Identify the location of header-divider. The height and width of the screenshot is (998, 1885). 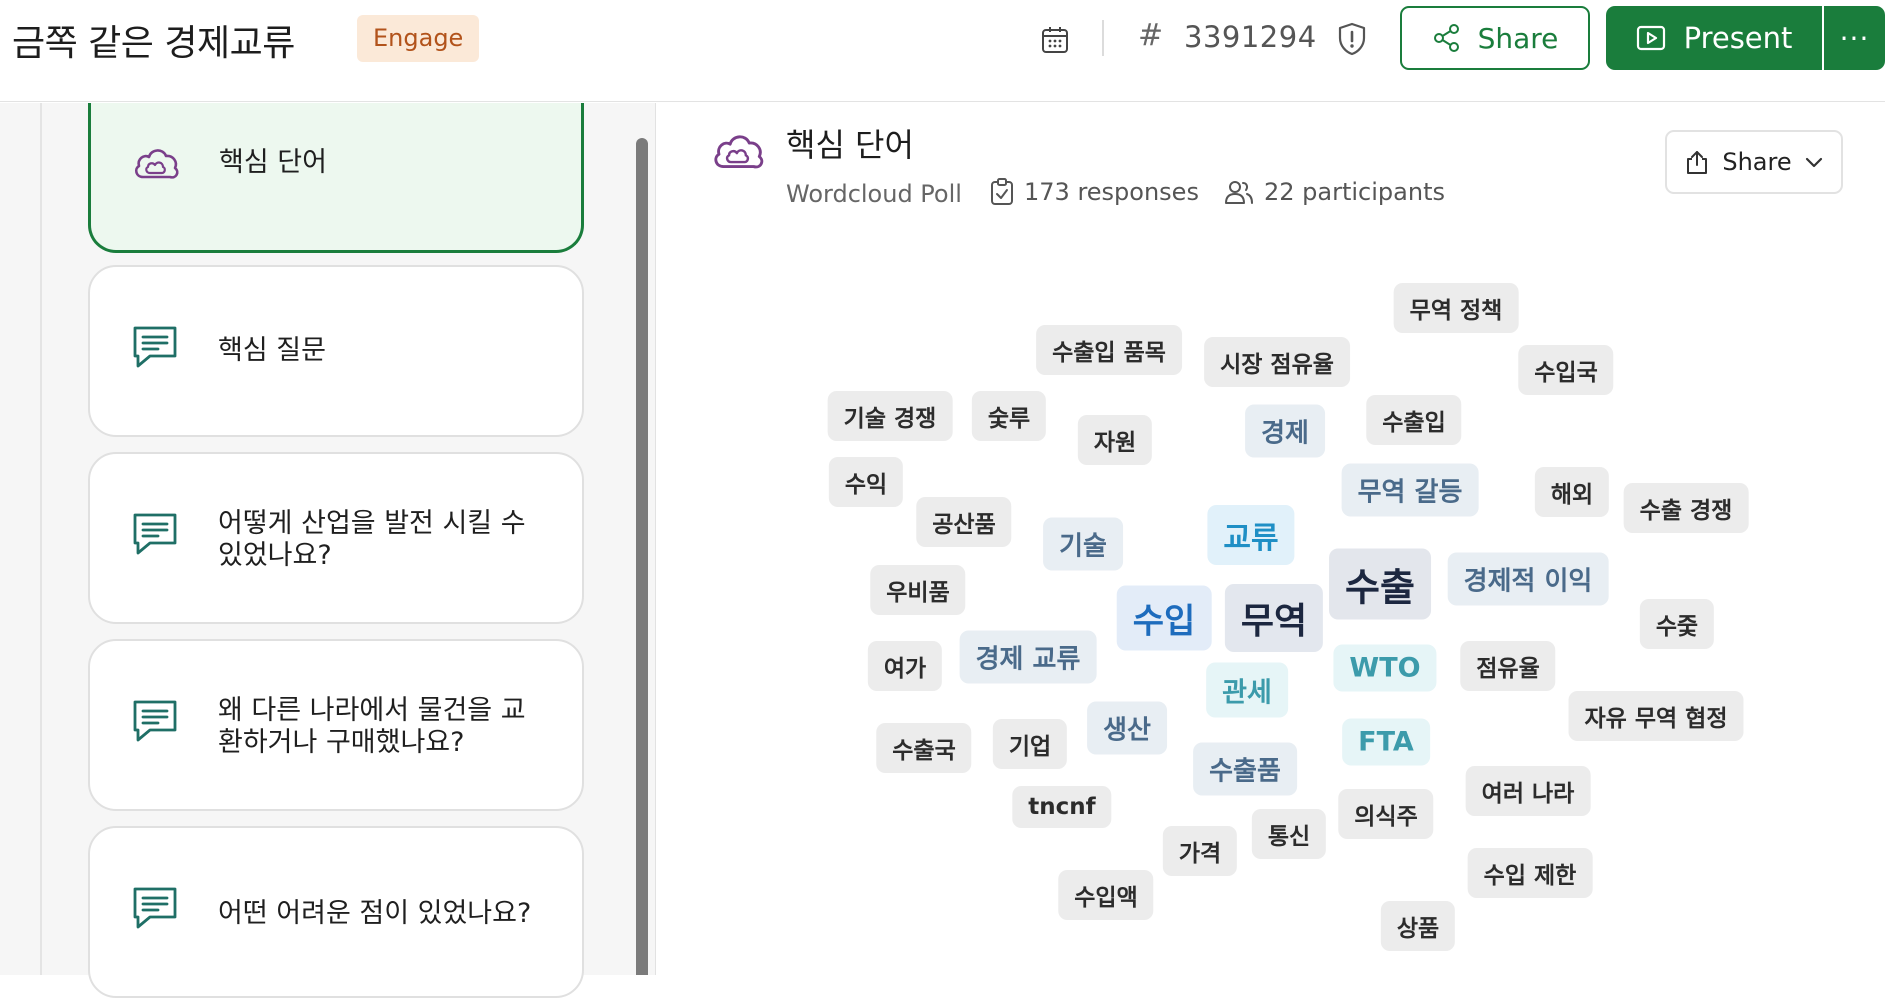
(1103, 38).